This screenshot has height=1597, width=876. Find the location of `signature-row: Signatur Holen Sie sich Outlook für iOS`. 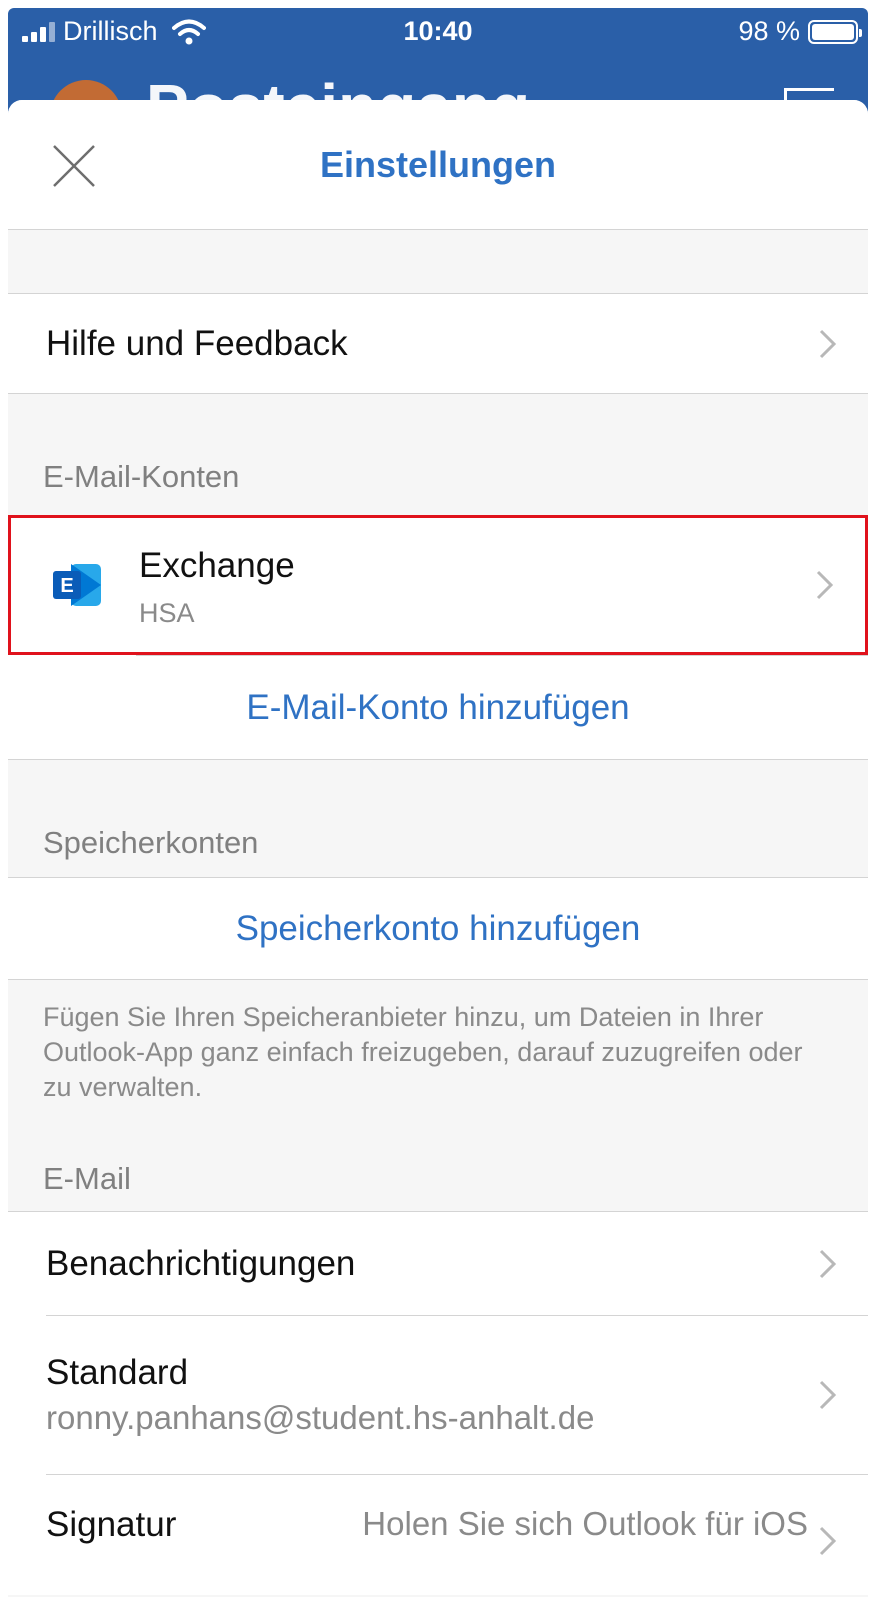

signature-row: Signatur Holen Sie sich Outlook für iOS is located at coordinates (438, 1535).